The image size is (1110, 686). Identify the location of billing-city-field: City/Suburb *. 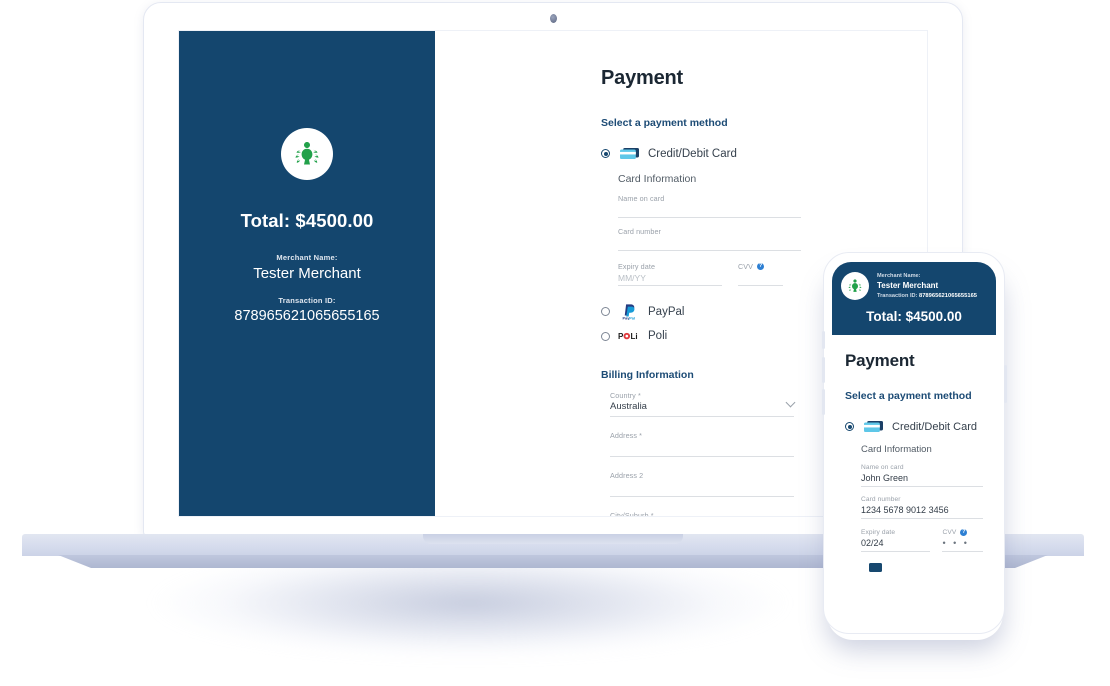
(702, 514).